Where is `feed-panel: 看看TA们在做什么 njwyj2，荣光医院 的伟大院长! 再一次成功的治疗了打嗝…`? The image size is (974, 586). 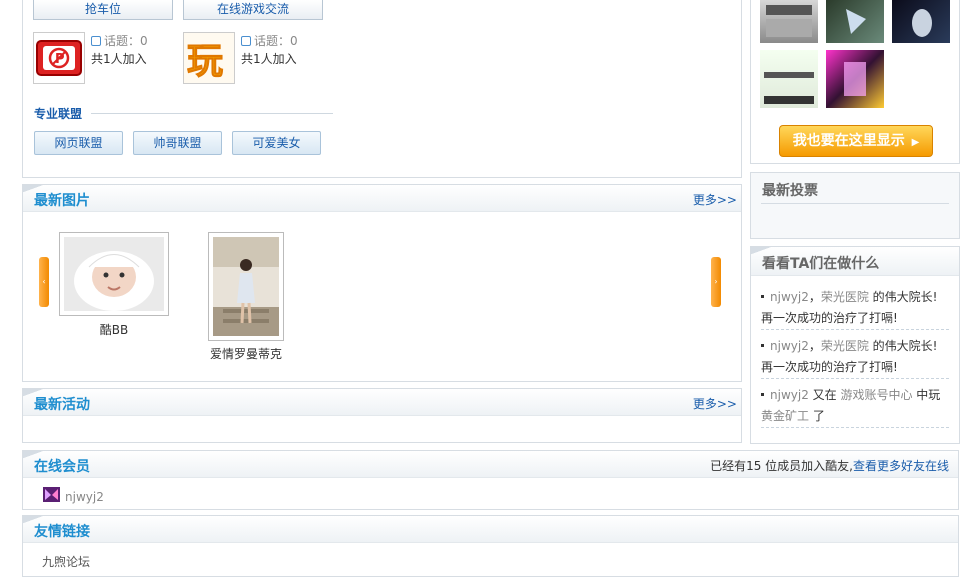
feed-panel: 看看TA们在做什么 njwyj2，荣光医院 的伟大院长! 再一次成功的治疗了打嗝… is located at coordinates (855, 345).